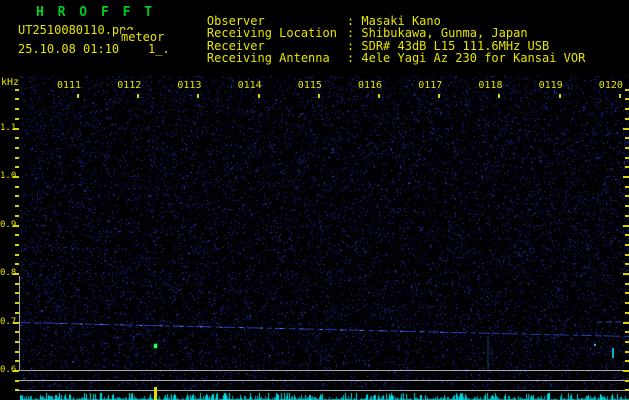 The height and width of the screenshot is (400, 629). I want to click on level-spike-marker, so click(155, 393).